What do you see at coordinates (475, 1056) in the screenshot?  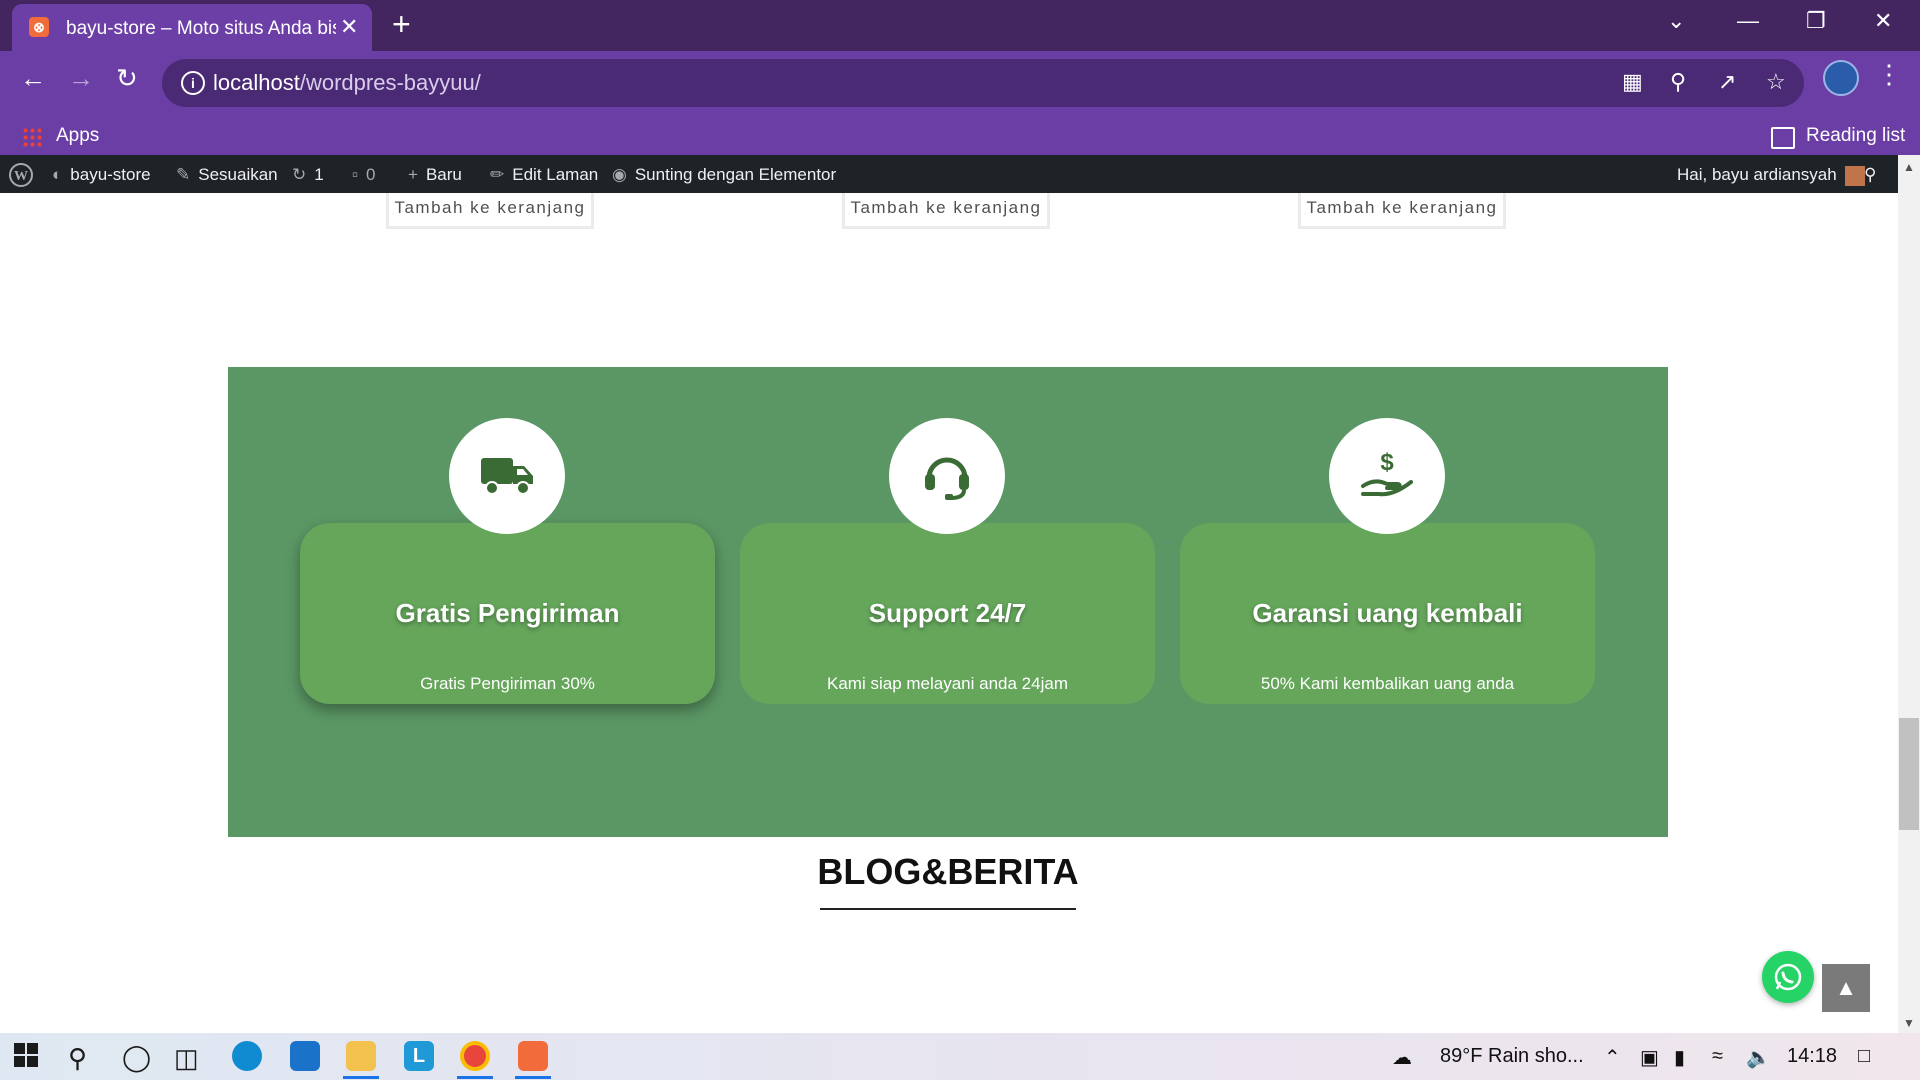 I see `chrome-icon` at bounding box center [475, 1056].